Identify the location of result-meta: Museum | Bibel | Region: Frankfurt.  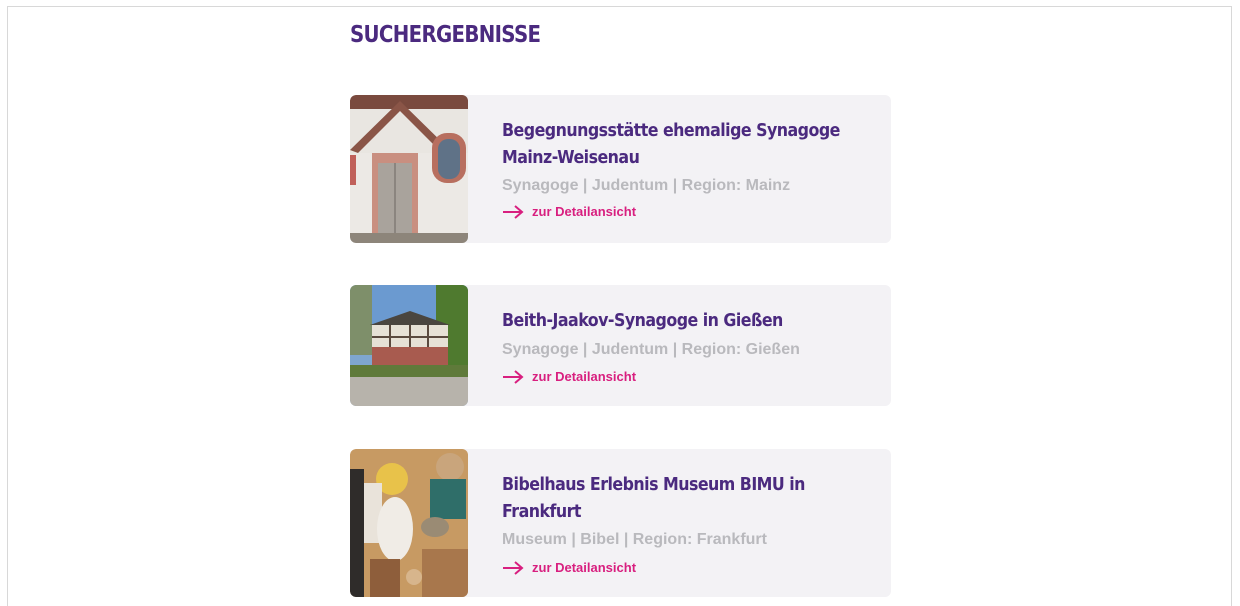
(634, 539).